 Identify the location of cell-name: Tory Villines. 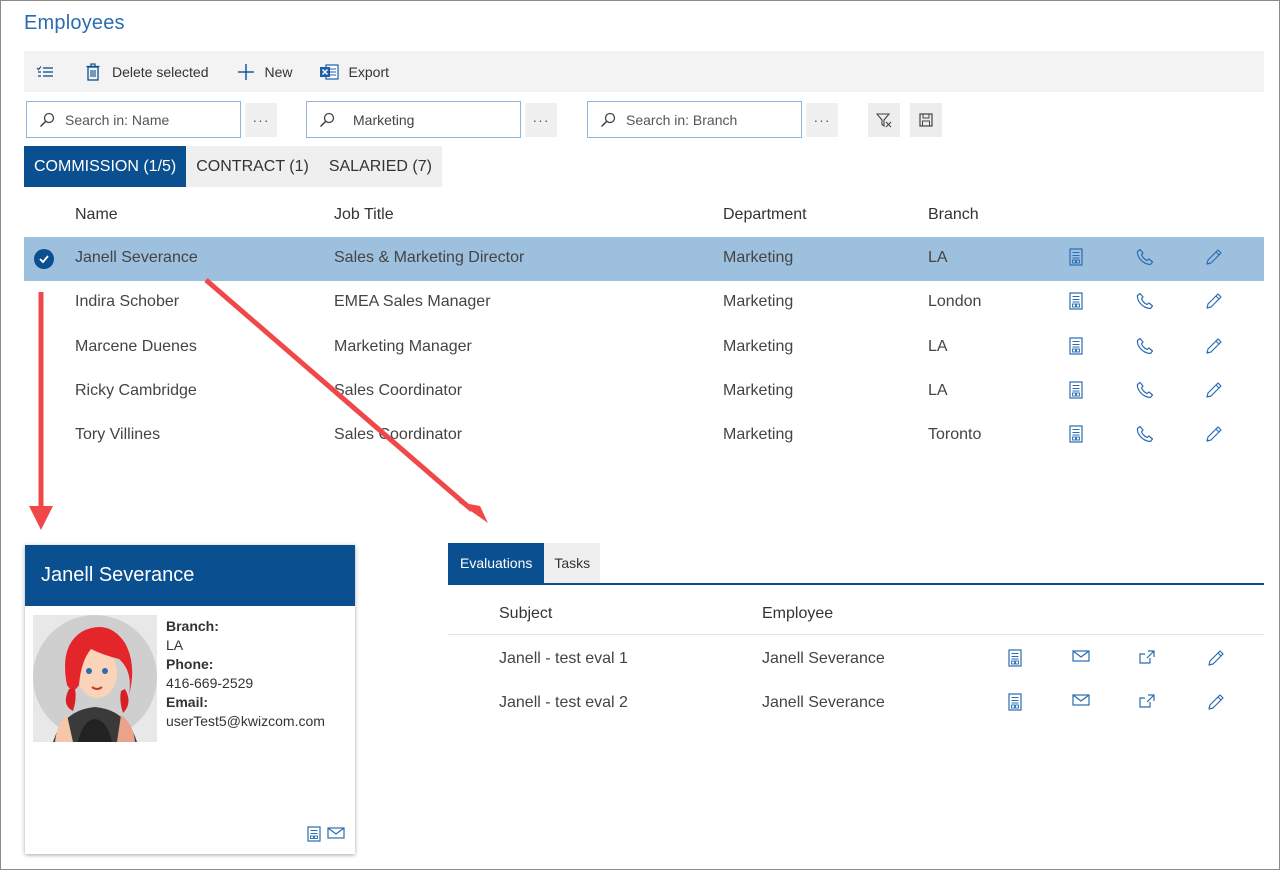
(117, 435).